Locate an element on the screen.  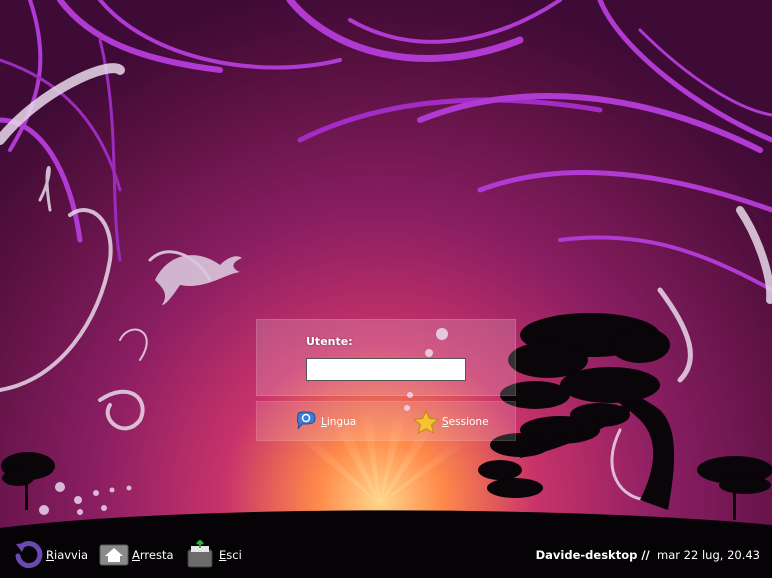
exit-button: Esci is located at coordinates (214, 554).